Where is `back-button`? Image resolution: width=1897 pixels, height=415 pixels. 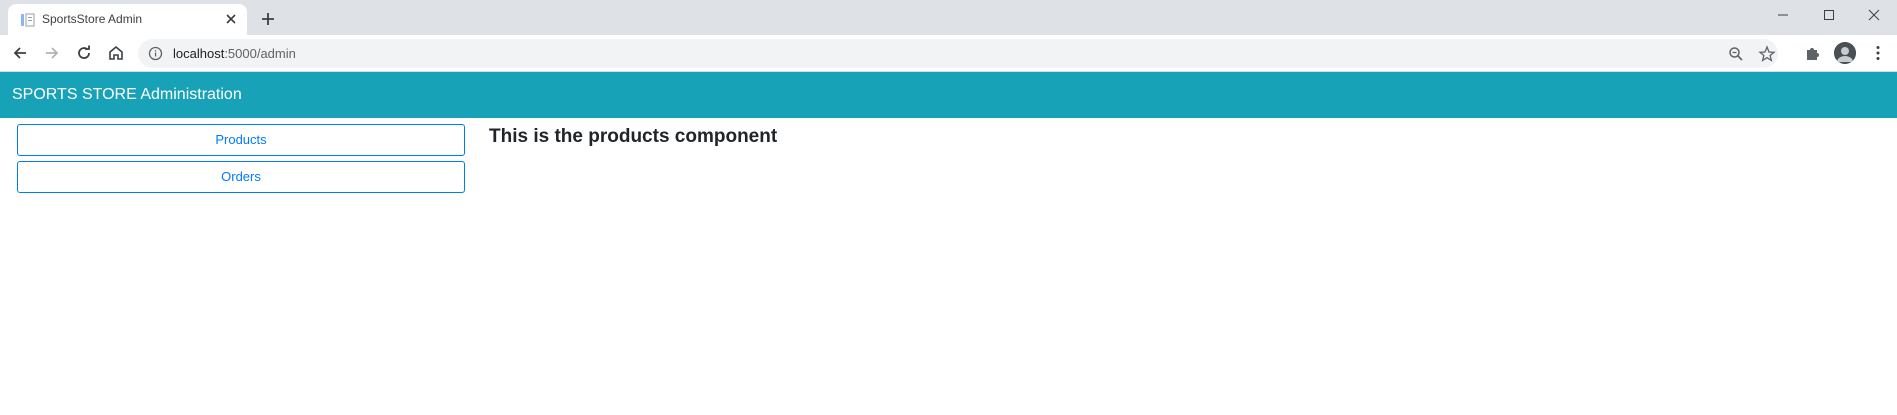
back-button is located at coordinates (20, 53).